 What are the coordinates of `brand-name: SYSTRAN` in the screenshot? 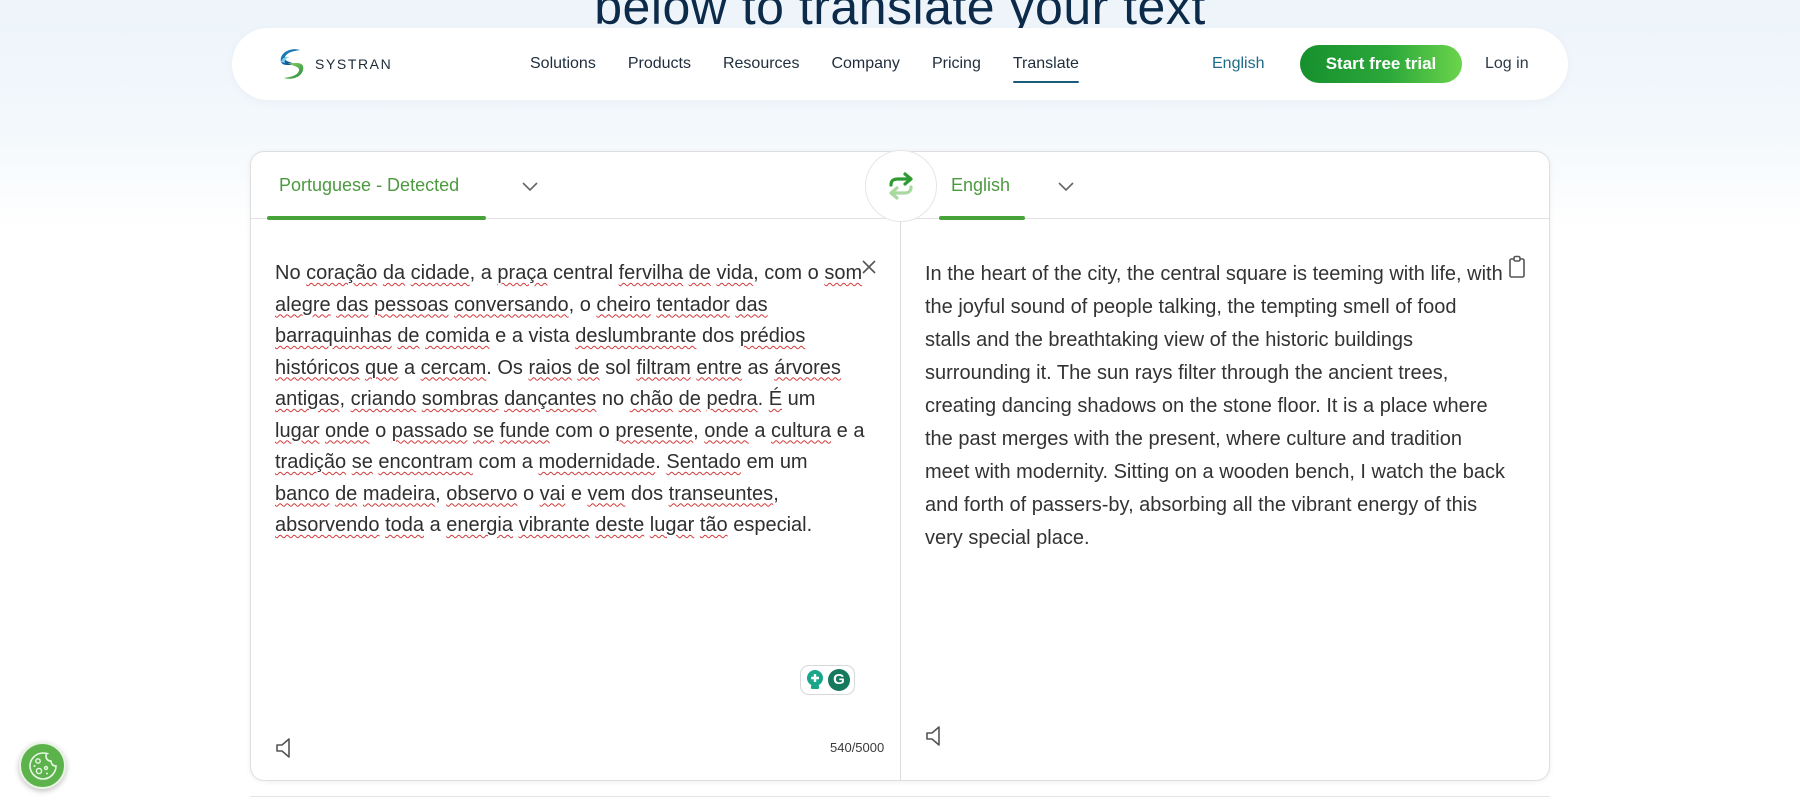 It's located at (354, 64).